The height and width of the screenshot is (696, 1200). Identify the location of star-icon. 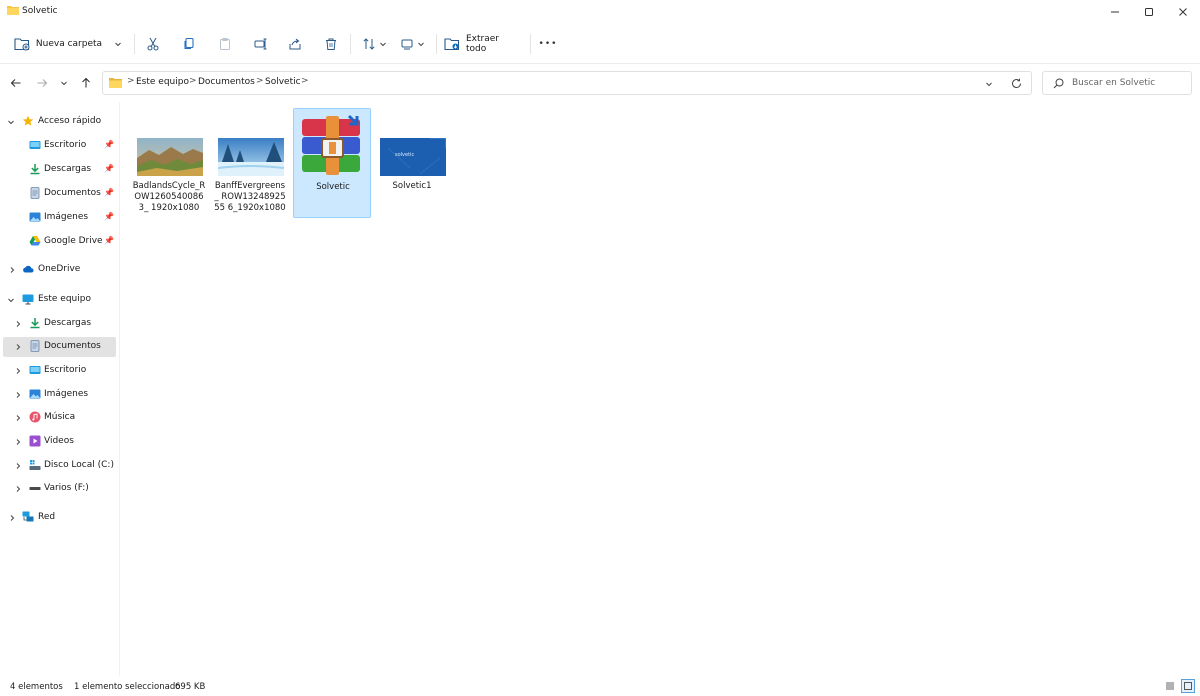
(28, 120).